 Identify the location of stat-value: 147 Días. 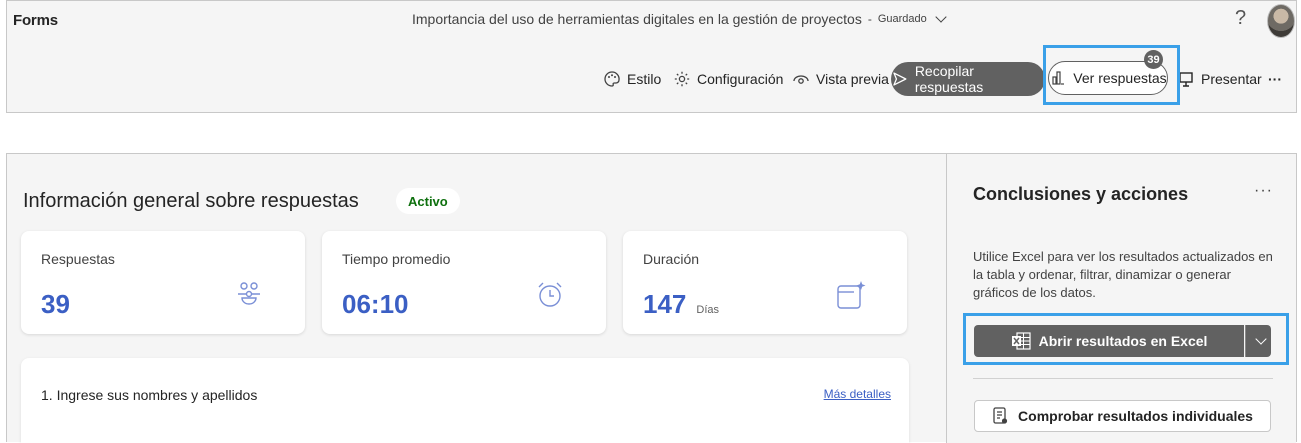
(681, 304).